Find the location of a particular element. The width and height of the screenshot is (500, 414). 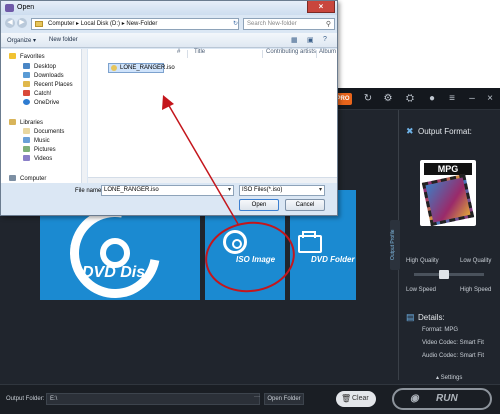

nav-label: Recent Places is located at coordinates (53, 85).